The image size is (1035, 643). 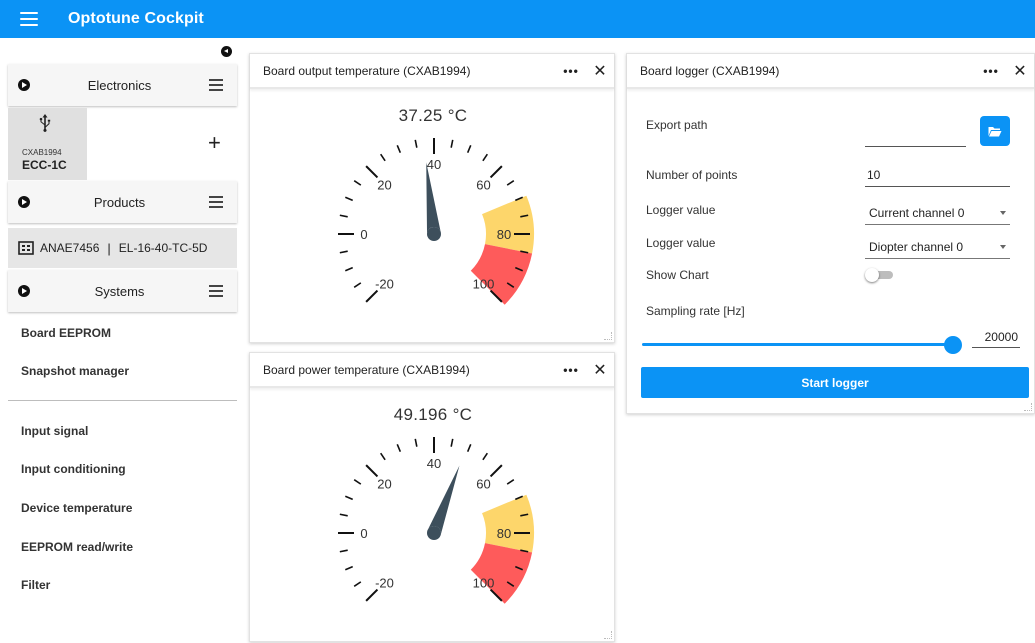 I want to click on sampling-rate-slider-track, so click(x=800, y=344).